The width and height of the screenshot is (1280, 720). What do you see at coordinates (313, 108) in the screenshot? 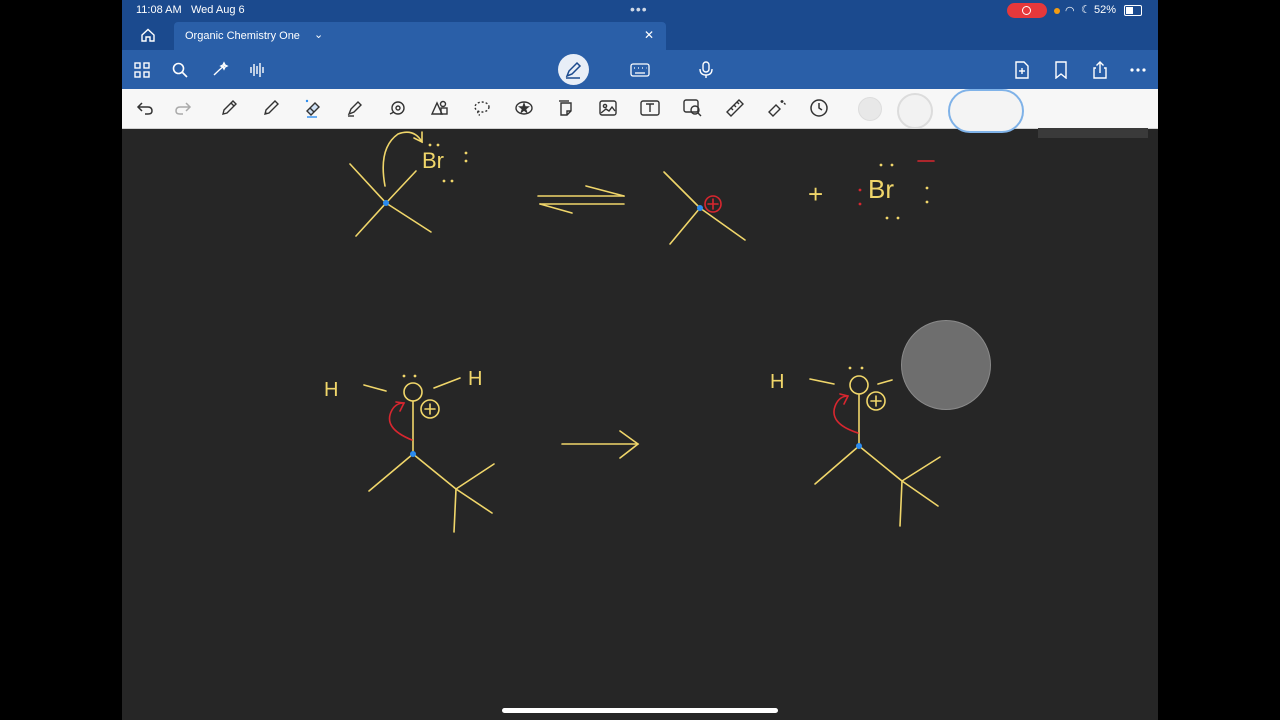
I see `eraser-tool-icon` at bounding box center [313, 108].